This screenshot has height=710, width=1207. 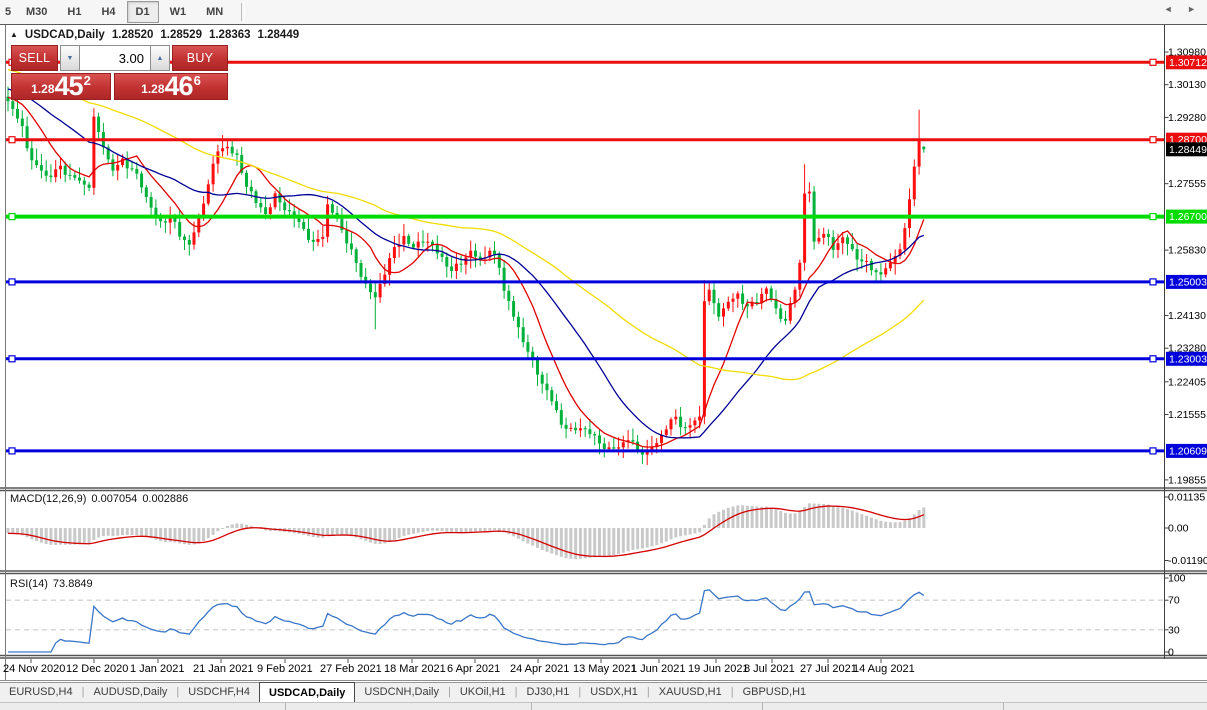 What do you see at coordinates (1188, 282) in the screenshot?
I see `svg-text: 1.25003` at bounding box center [1188, 282].